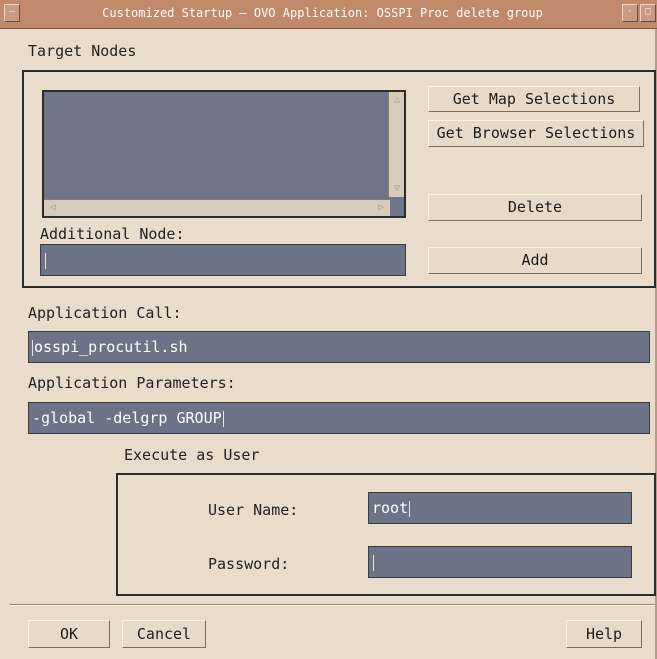 The height and width of the screenshot is (659, 657). I want to click on application-parameters-value: -global -delgrp GROUP, so click(127, 418).